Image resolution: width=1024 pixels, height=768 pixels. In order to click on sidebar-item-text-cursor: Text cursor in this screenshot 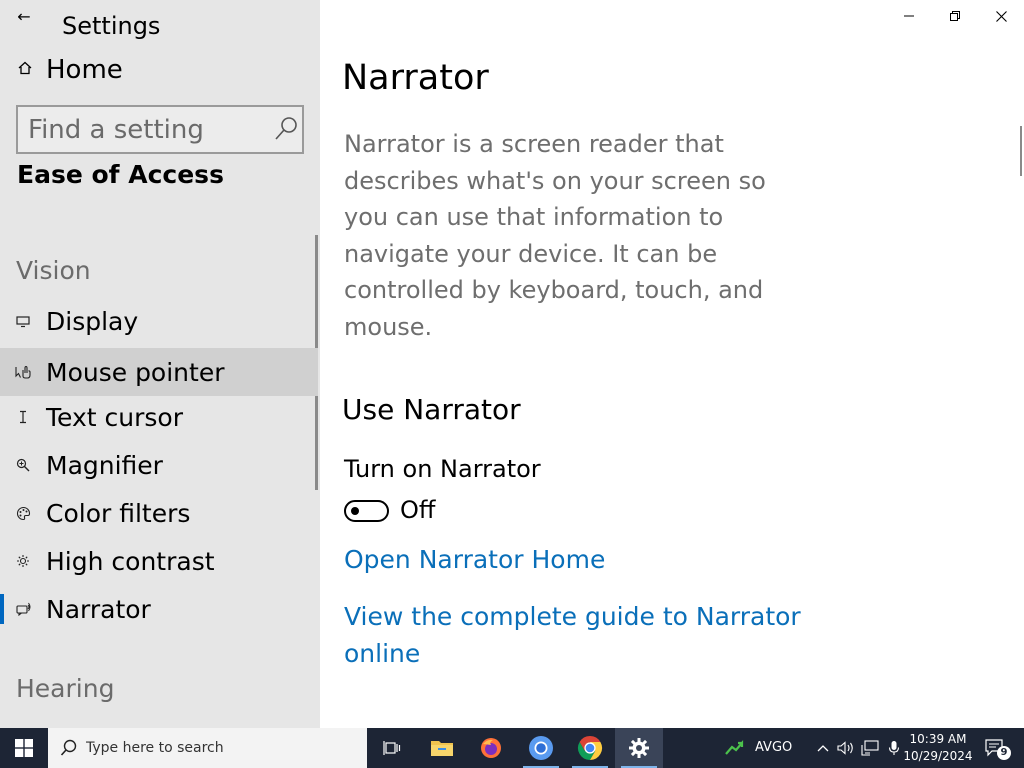, I will do `click(159, 417)`.